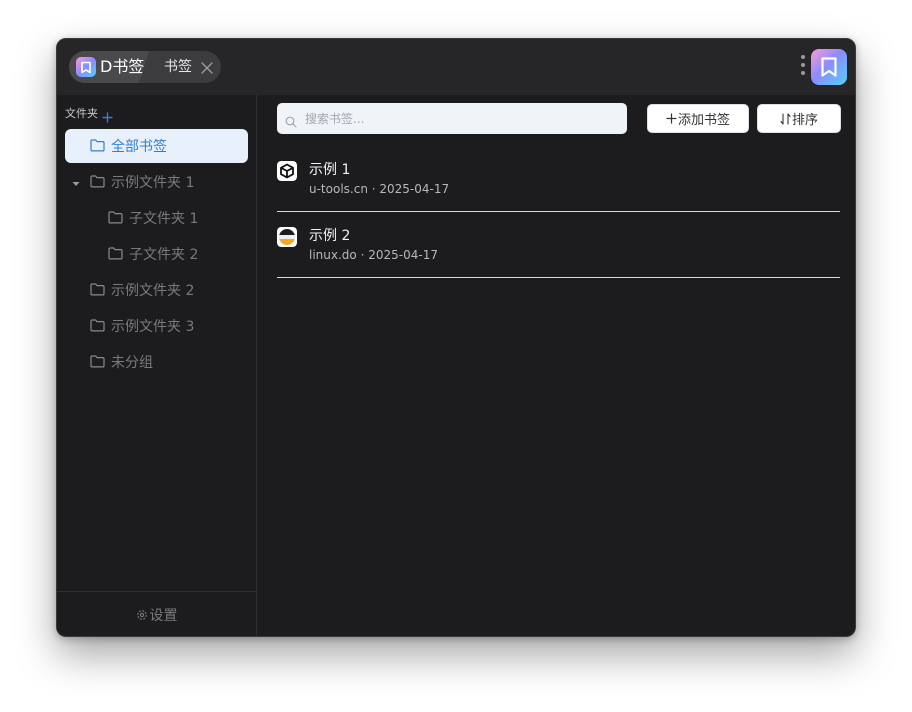 This screenshot has height=712, width=912. What do you see at coordinates (153, 183) in the screenshot?
I see `folder-label: 示例文件夹 1` at bounding box center [153, 183].